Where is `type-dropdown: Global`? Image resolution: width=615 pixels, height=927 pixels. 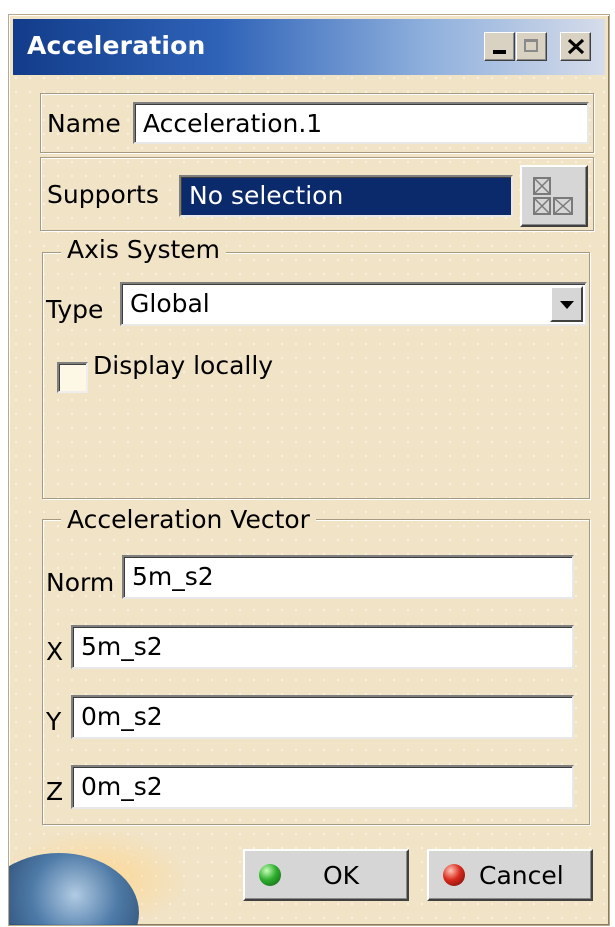
type-dropdown: Global is located at coordinates (353, 304).